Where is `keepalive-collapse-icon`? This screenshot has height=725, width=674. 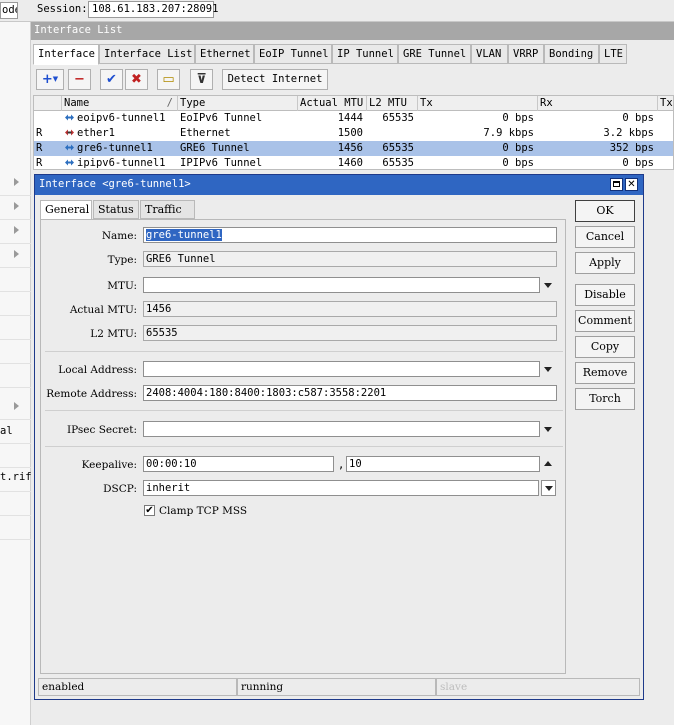
keepalive-collapse-icon is located at coordinates (548, 463).